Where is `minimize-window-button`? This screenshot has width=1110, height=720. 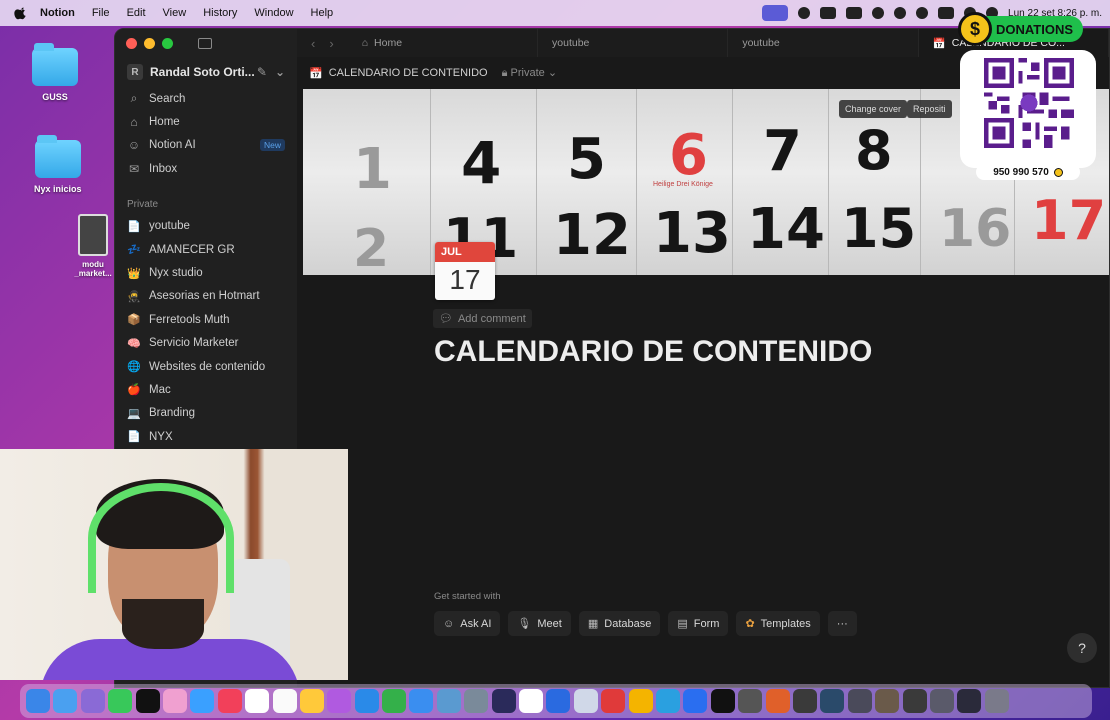 minimize-window-button is located at coordinates (149, 43).